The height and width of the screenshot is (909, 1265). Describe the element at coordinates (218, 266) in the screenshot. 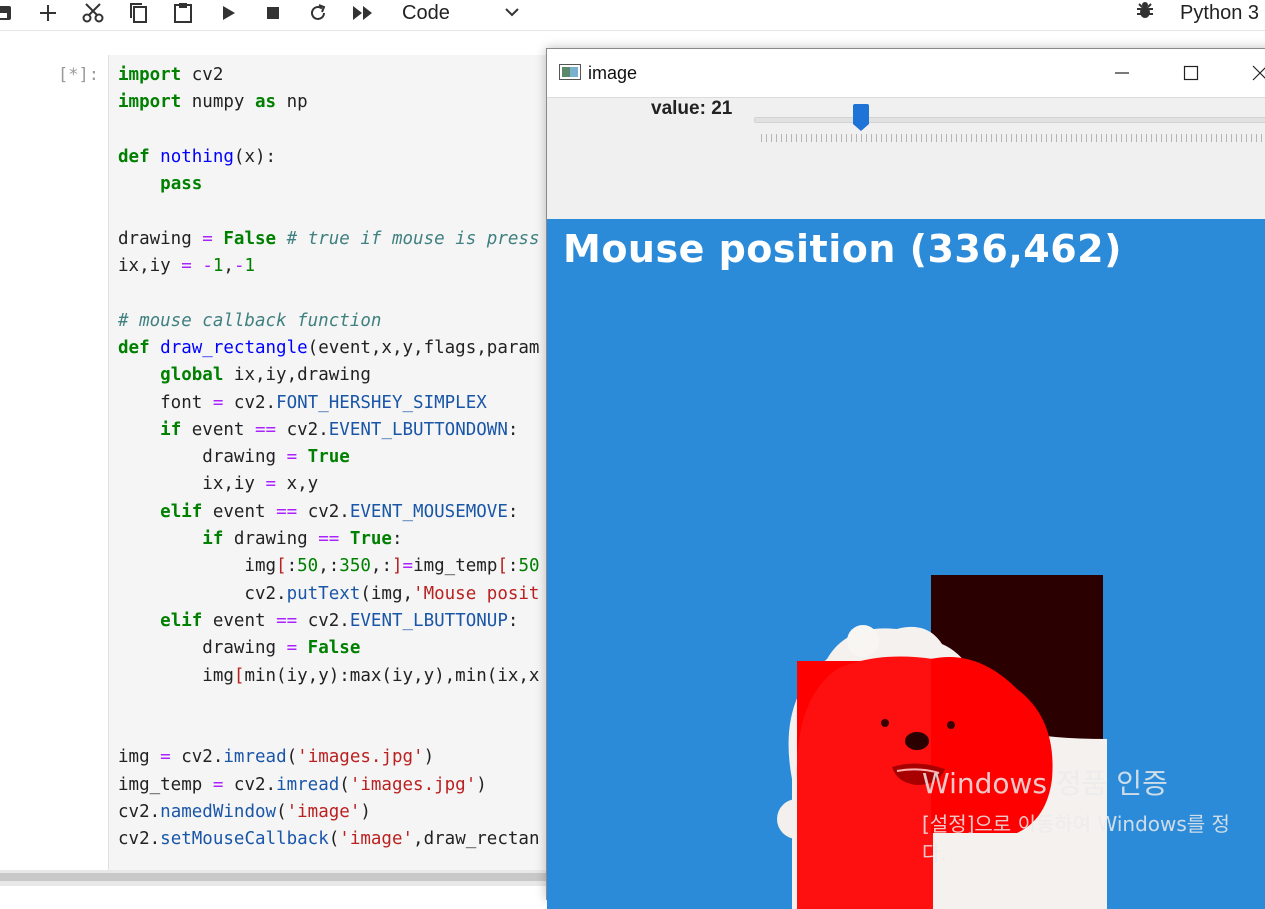

I see `code-token: 1` at that location.